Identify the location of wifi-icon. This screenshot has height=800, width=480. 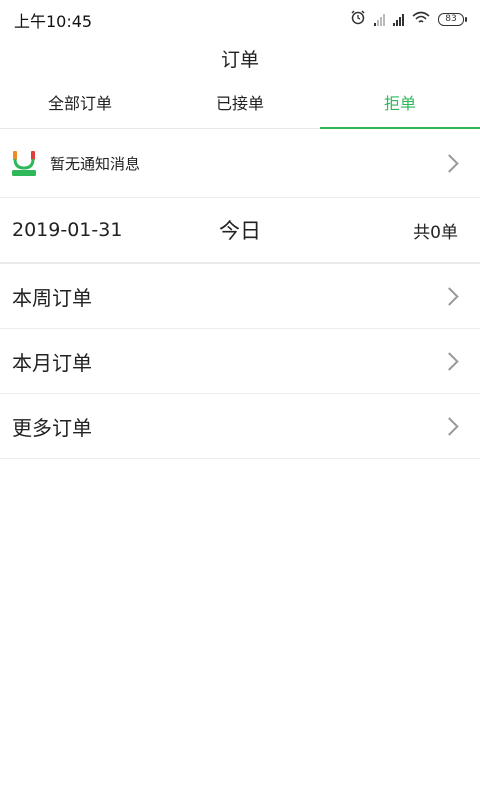
(421, 19).